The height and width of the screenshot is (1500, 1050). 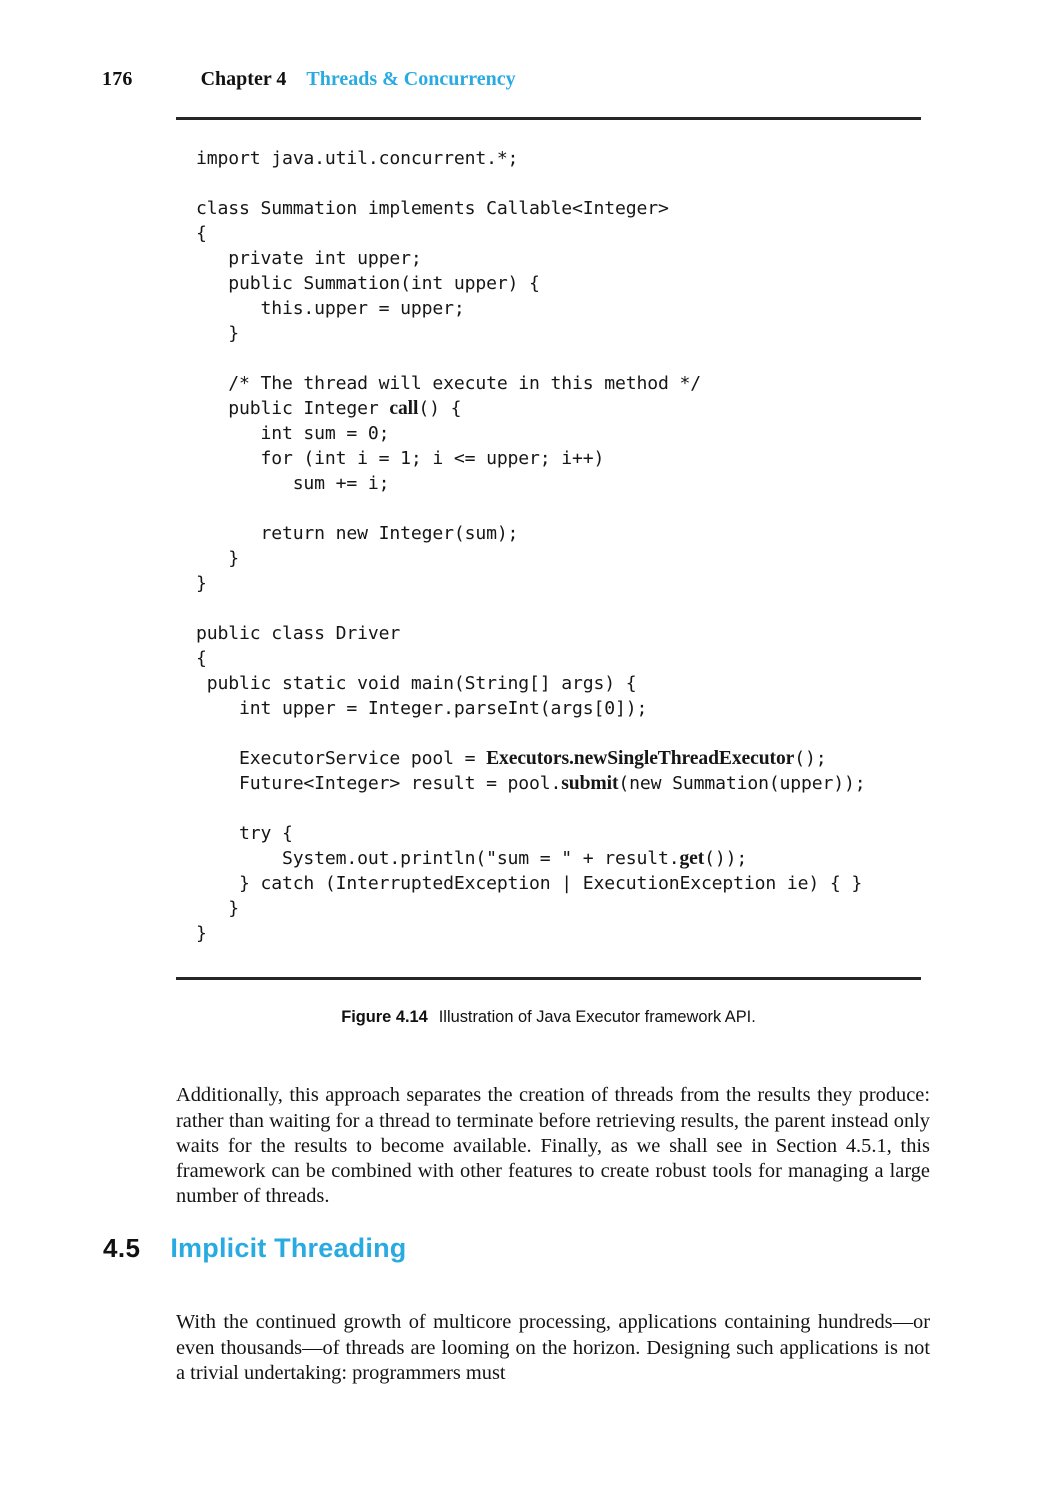 What do you see at coordinates (548, 118) in the screenshot?
I see `figure-top-rule` at bounding box center [548, 118].